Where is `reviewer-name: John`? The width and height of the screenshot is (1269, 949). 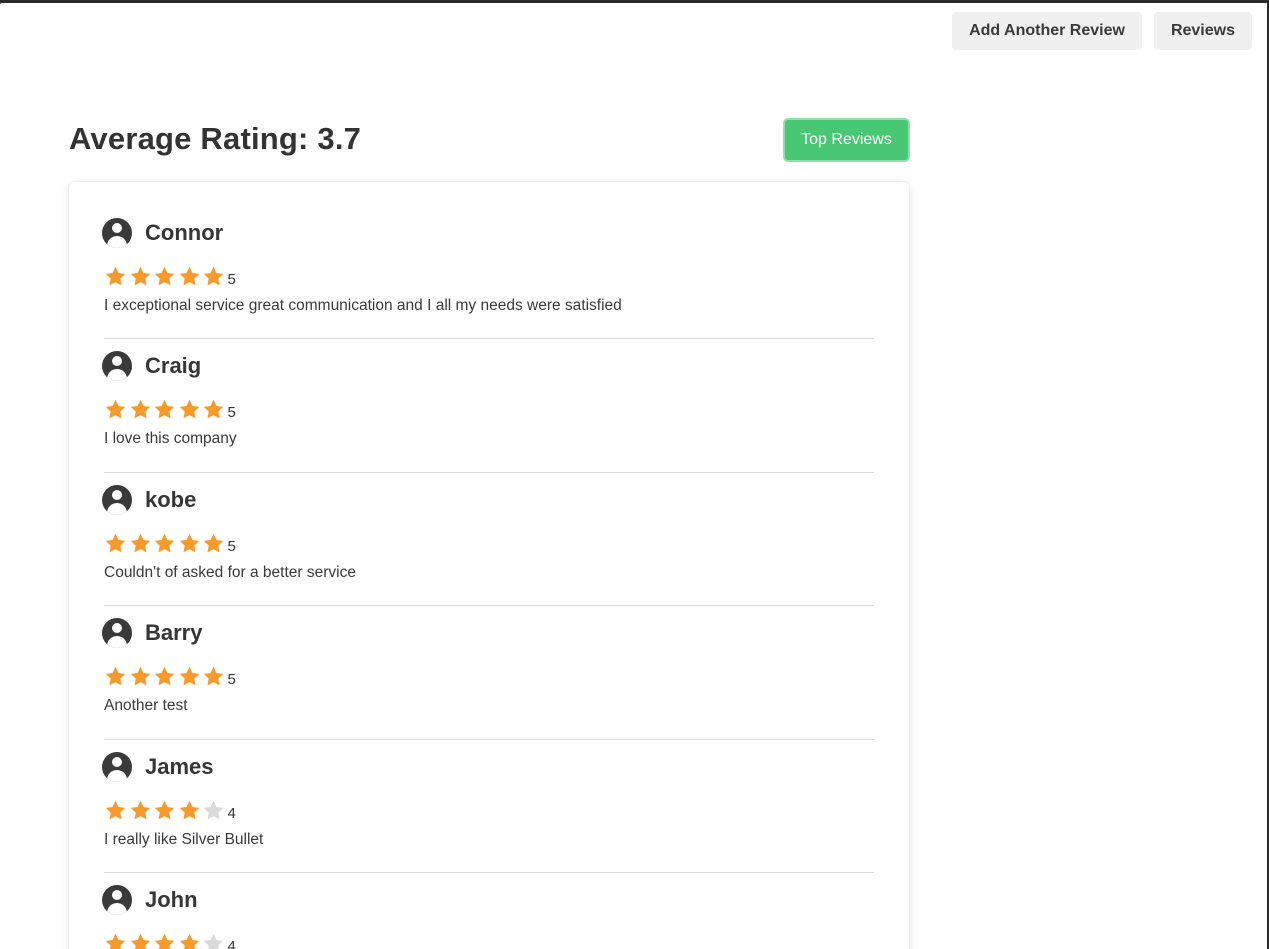
reviewer-name: John is located at coordinates (171, 899).